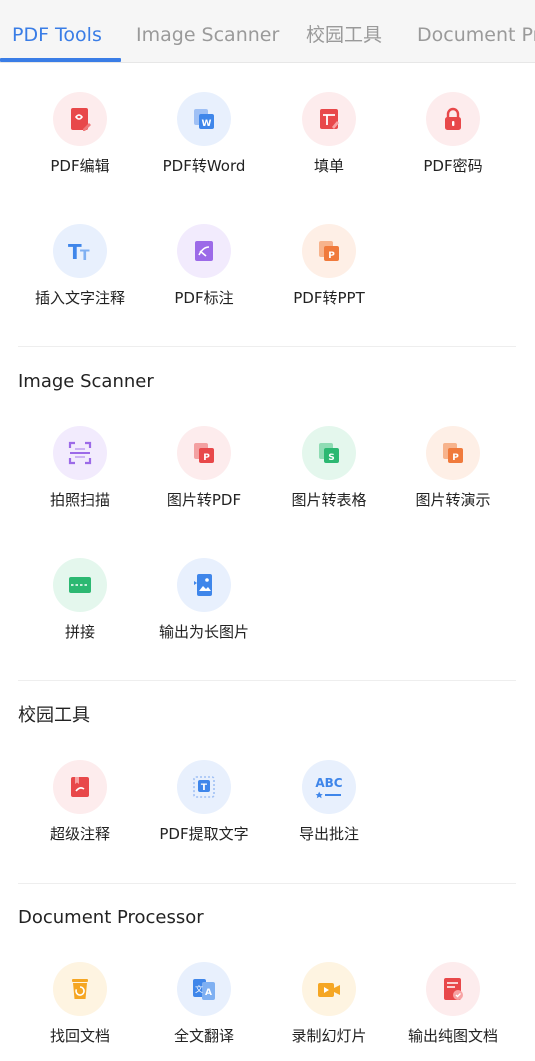  I want to click on tool-label: 找回文档, so click(79, 1036).